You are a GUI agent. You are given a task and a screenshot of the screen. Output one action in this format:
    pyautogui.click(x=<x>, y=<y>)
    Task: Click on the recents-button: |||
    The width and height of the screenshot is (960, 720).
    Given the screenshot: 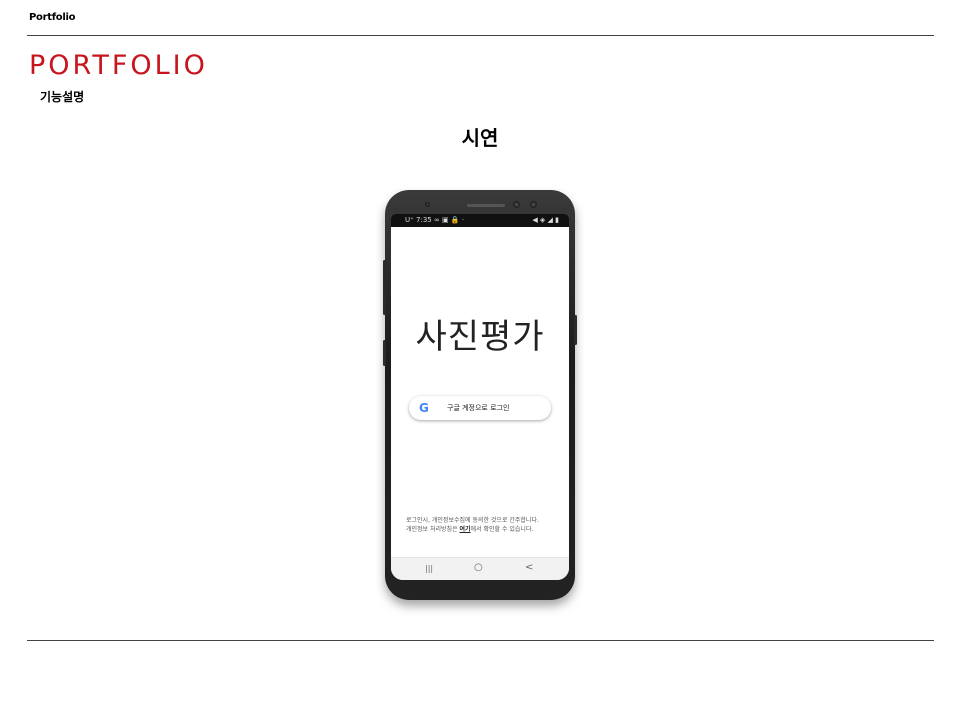 What is the action you would take?
    pyautogui.click(x=429, y=568)
    